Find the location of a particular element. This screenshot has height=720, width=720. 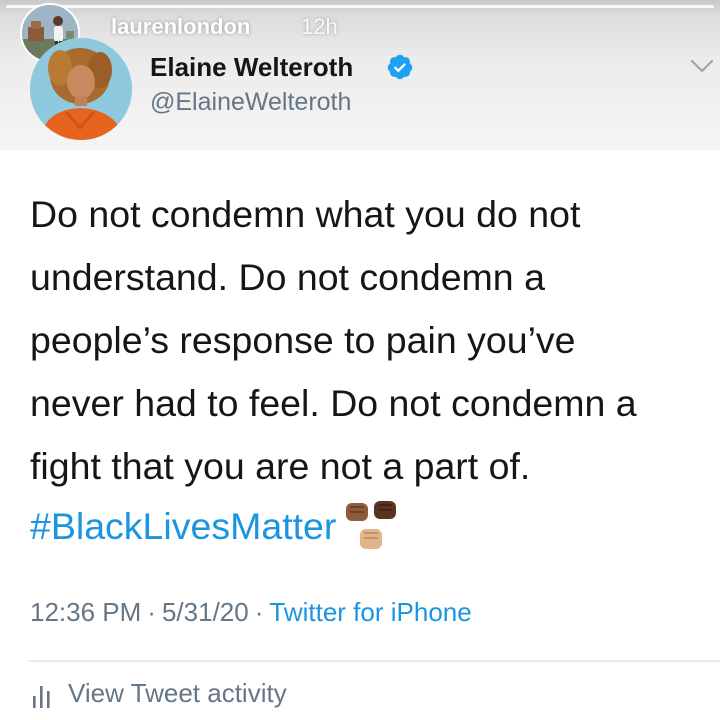

hashtag-line: #BlackLivesMatter is located at coordinates (219, 526).